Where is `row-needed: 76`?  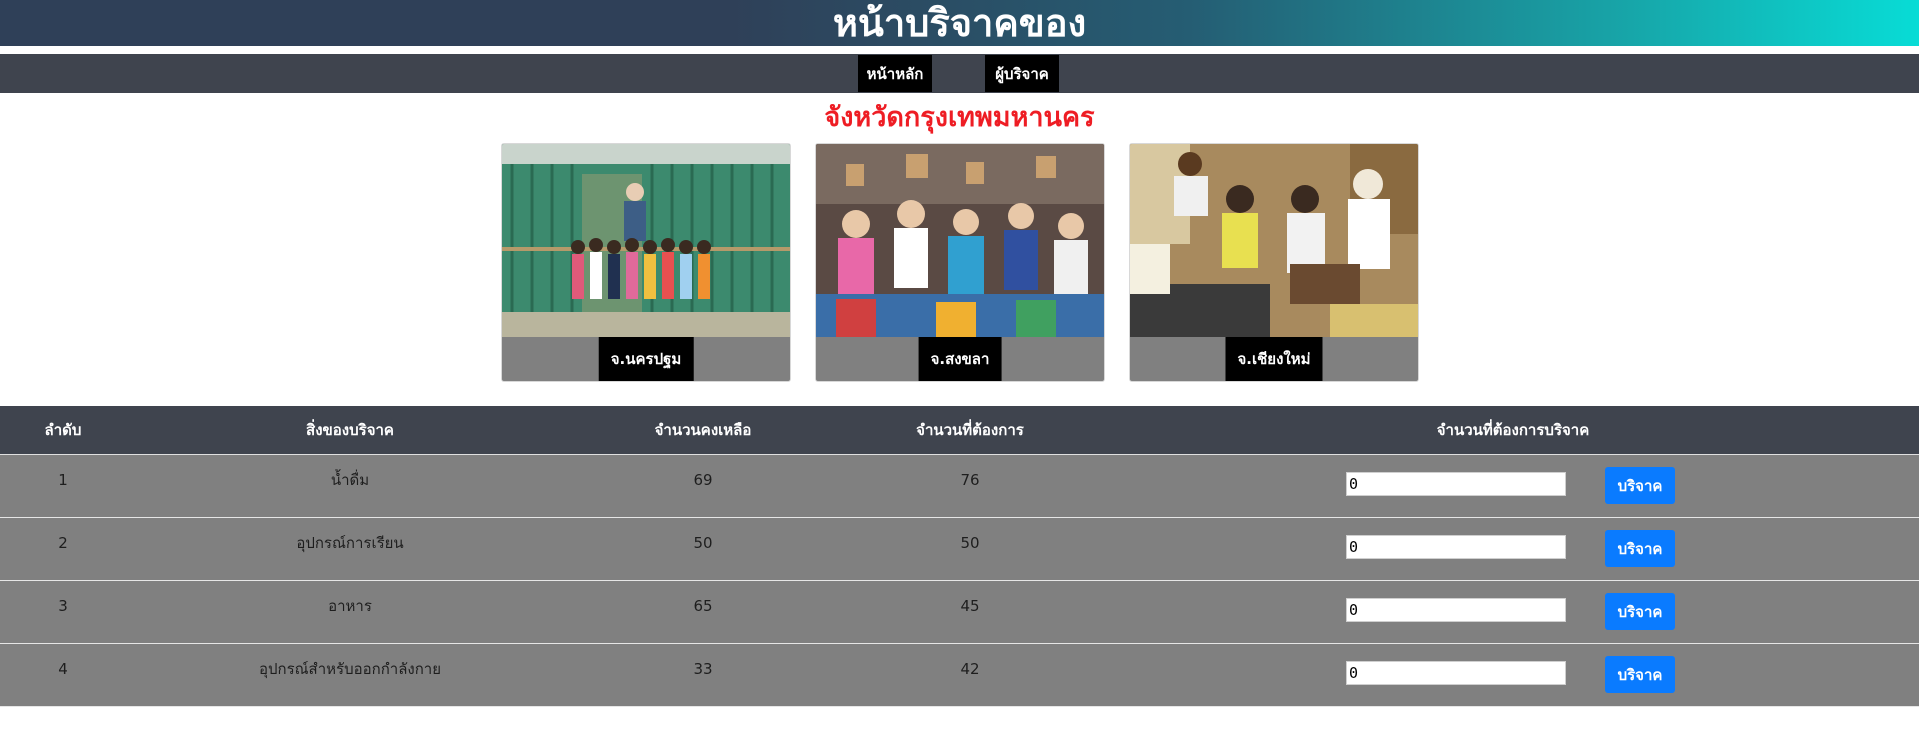
row-needed: 76 is located at coordinates (970, 480).